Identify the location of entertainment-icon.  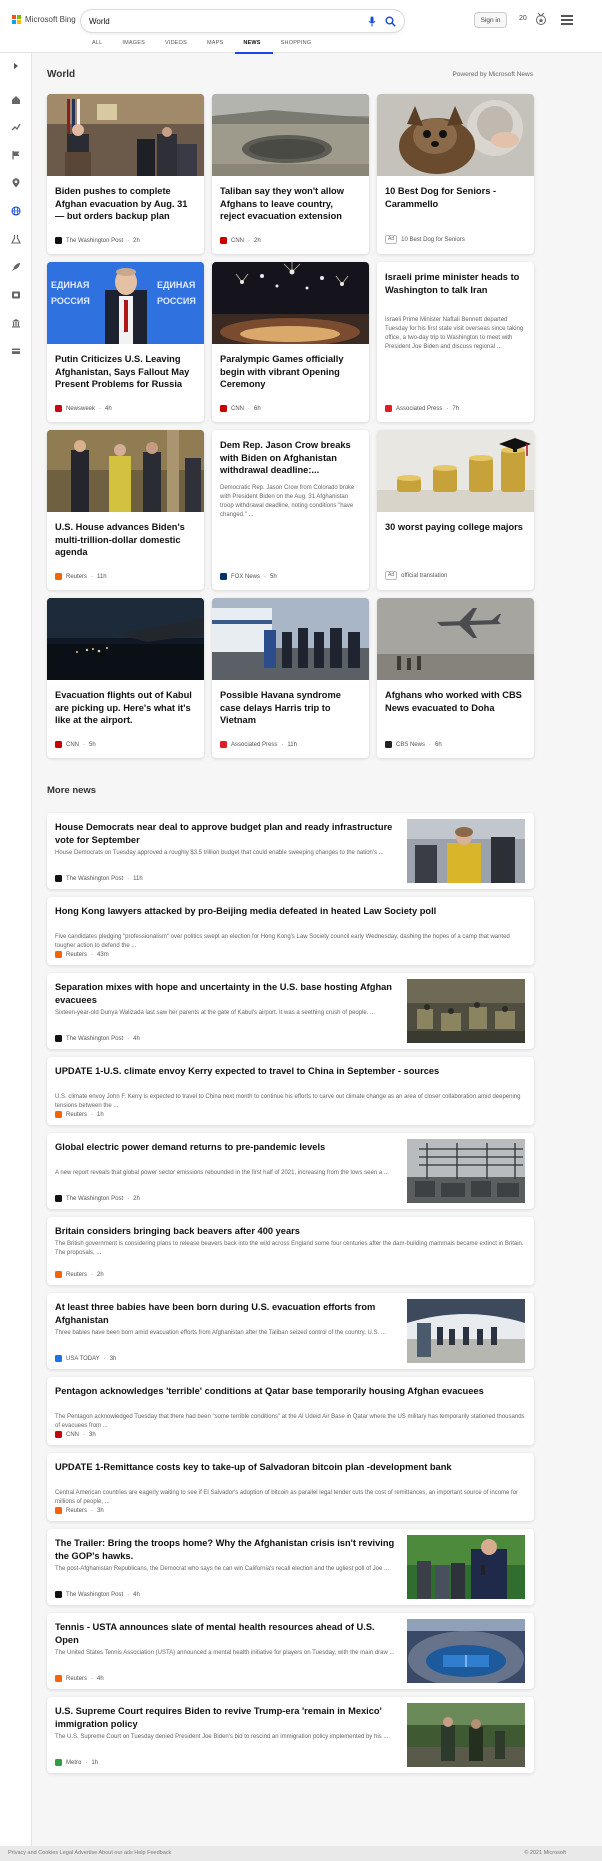
(16, 295).